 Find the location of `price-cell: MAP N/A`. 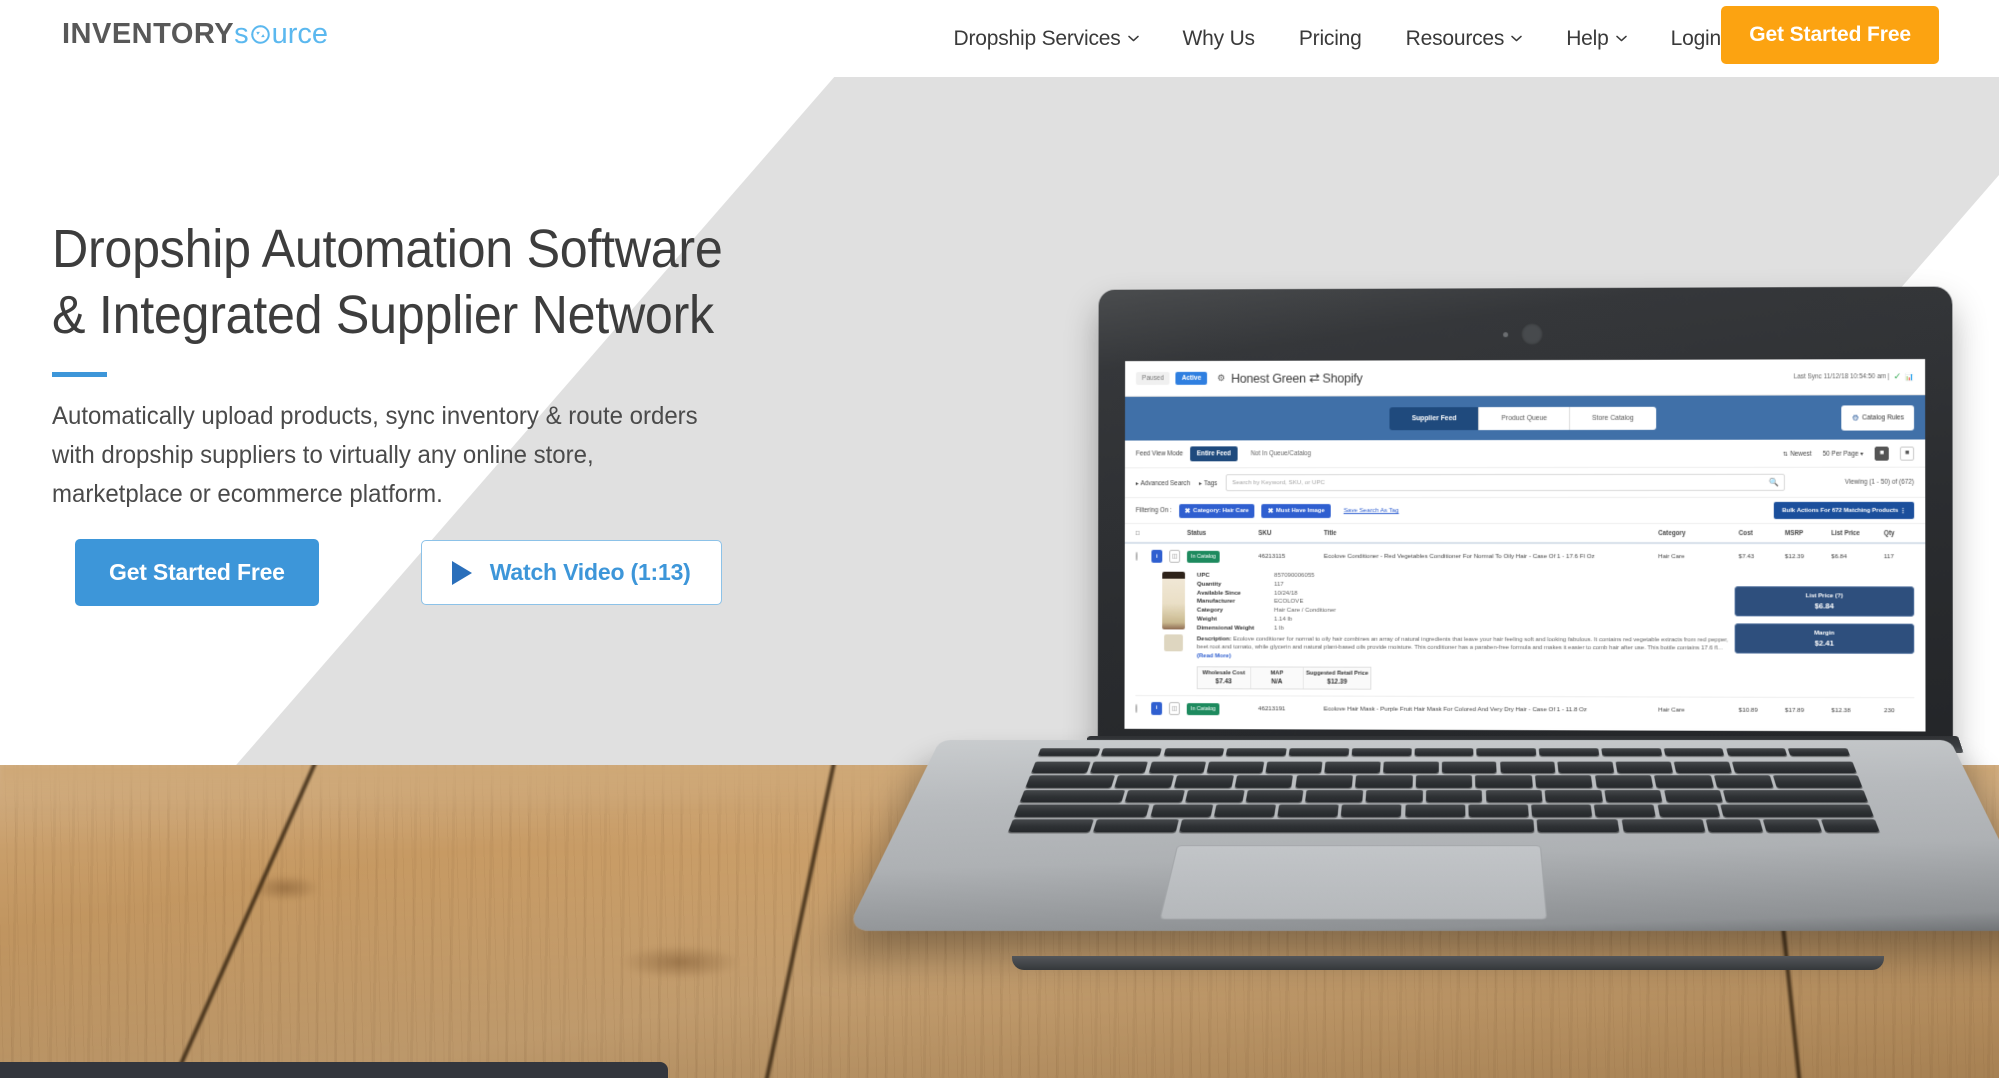

price-cell: MAP N/A is located at coordinates (1277, 678).